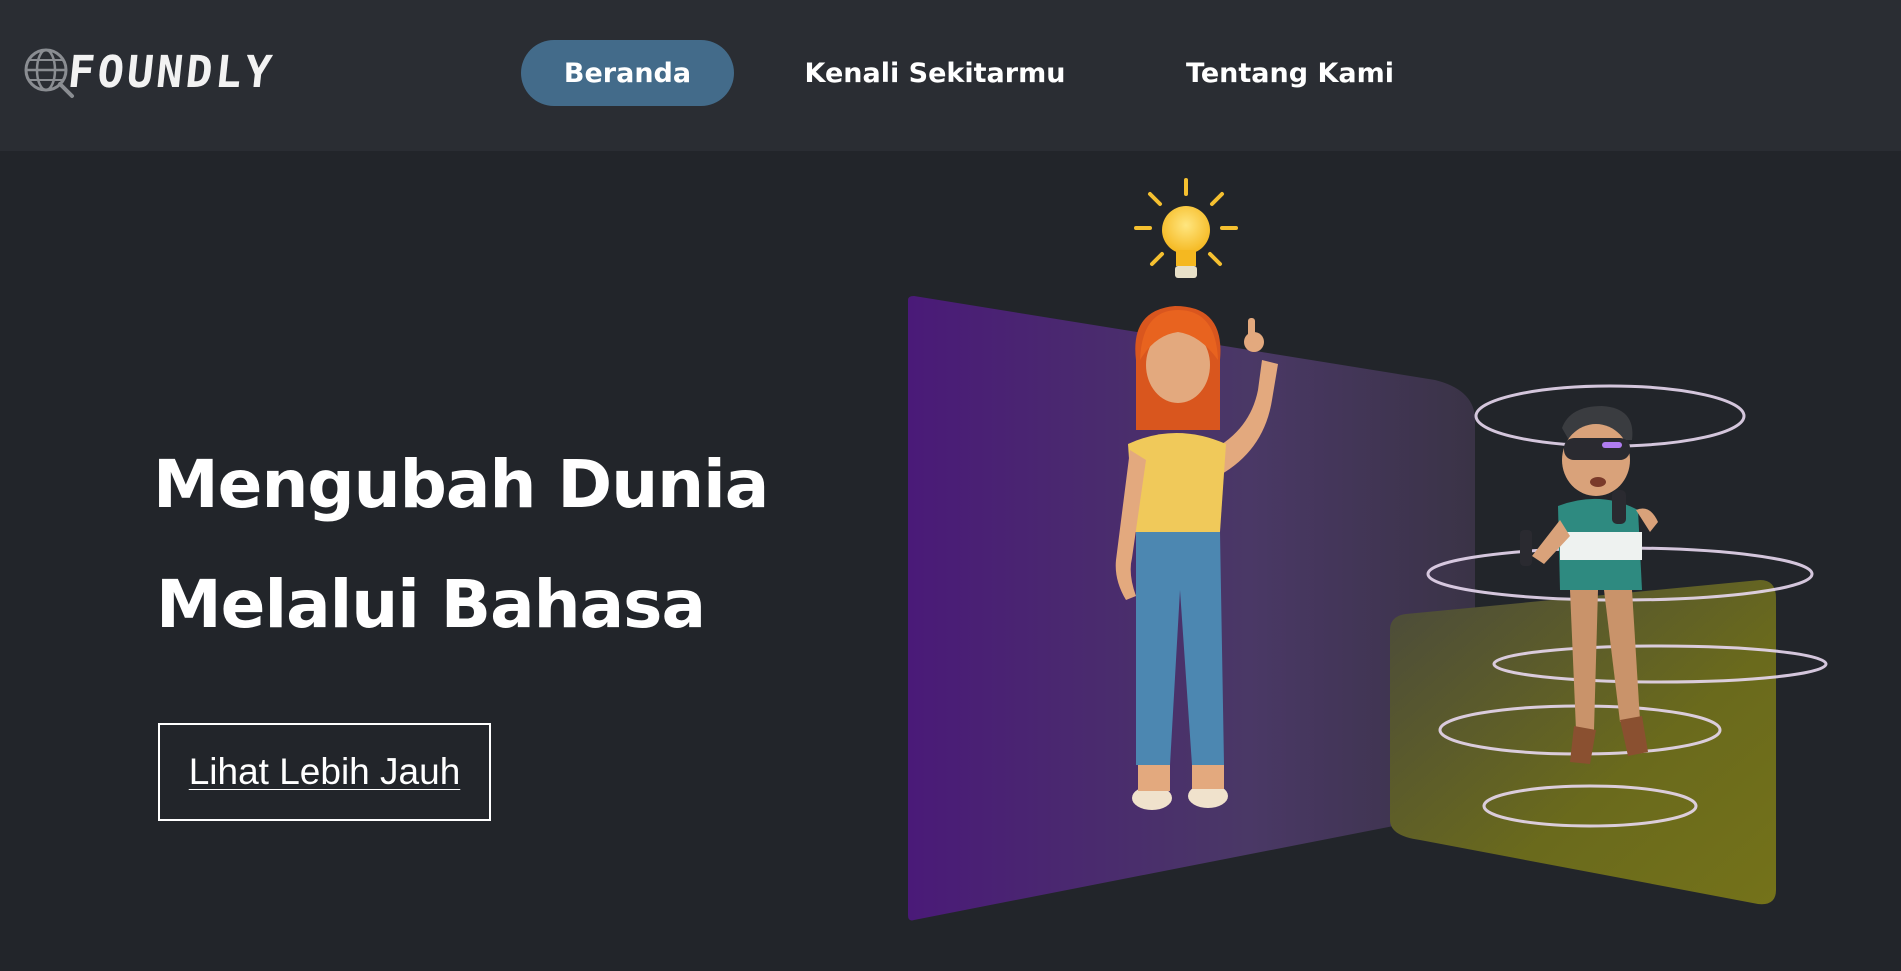 The image size is (1901, 971). Describe the element at coordinates (935, 73) in the screenshot. I see `nav-kenali-sekitarmu: Kenali Sekitarmu` at that location.